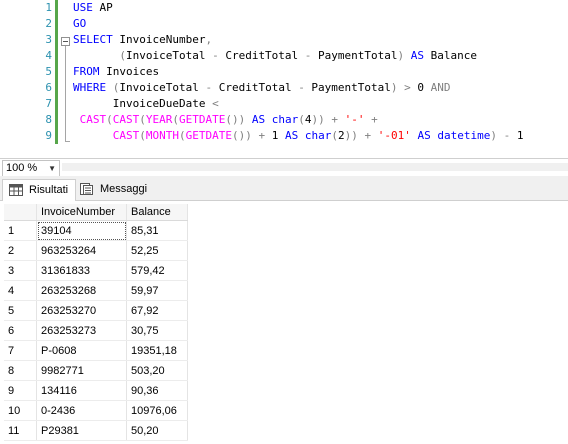 The image size is (568, 444). I want to click on code-token: YEAR, so click(159, 119).